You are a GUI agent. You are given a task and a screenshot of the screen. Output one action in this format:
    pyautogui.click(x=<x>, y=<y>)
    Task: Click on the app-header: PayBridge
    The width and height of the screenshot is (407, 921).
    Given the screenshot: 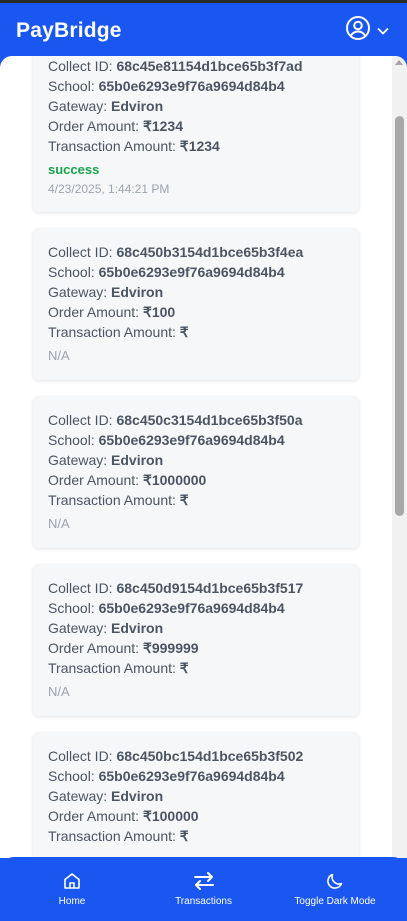 What is the action you would take?
    pyautogui.click(x=203, y=30)
    